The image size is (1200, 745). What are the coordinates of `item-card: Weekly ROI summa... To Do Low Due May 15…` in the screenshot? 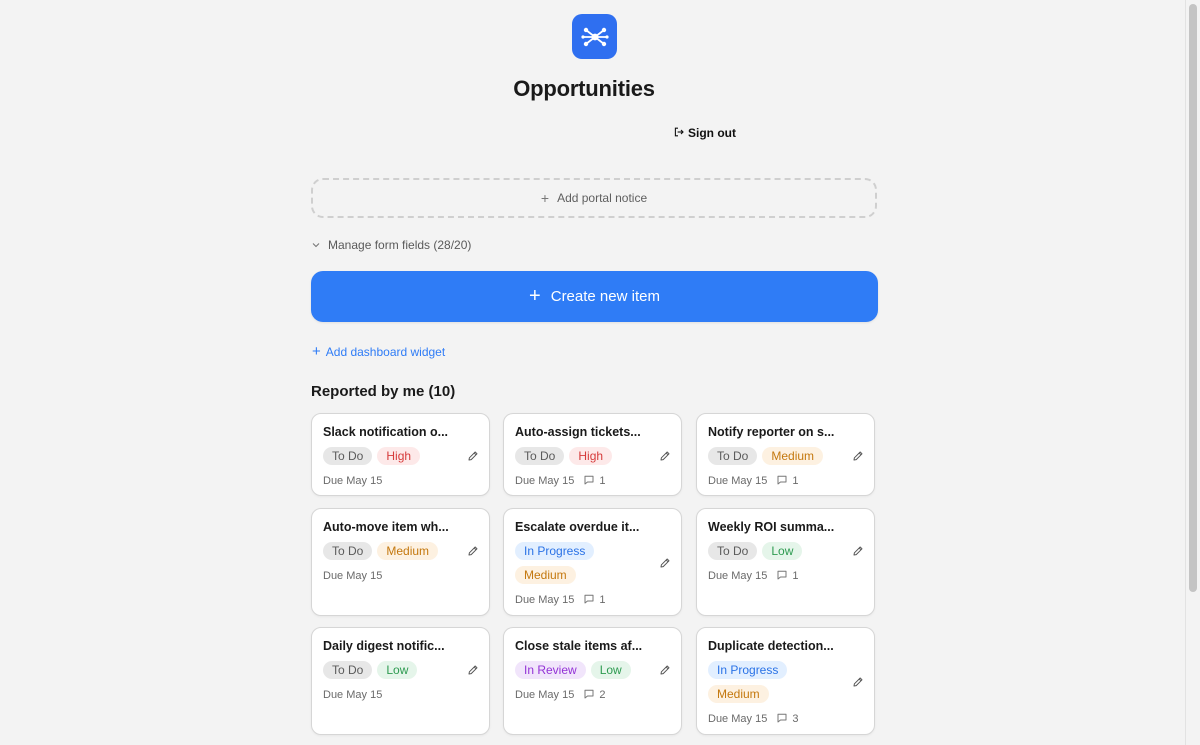 It's located at (785, 562).